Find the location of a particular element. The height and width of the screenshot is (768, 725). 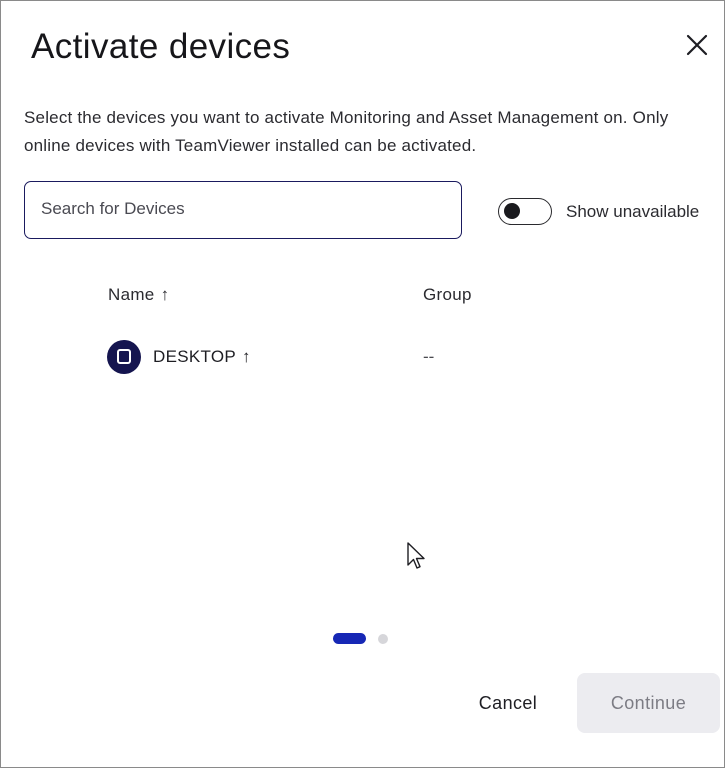

dialog-title: Activate devices is located at coordinates (161, 46).